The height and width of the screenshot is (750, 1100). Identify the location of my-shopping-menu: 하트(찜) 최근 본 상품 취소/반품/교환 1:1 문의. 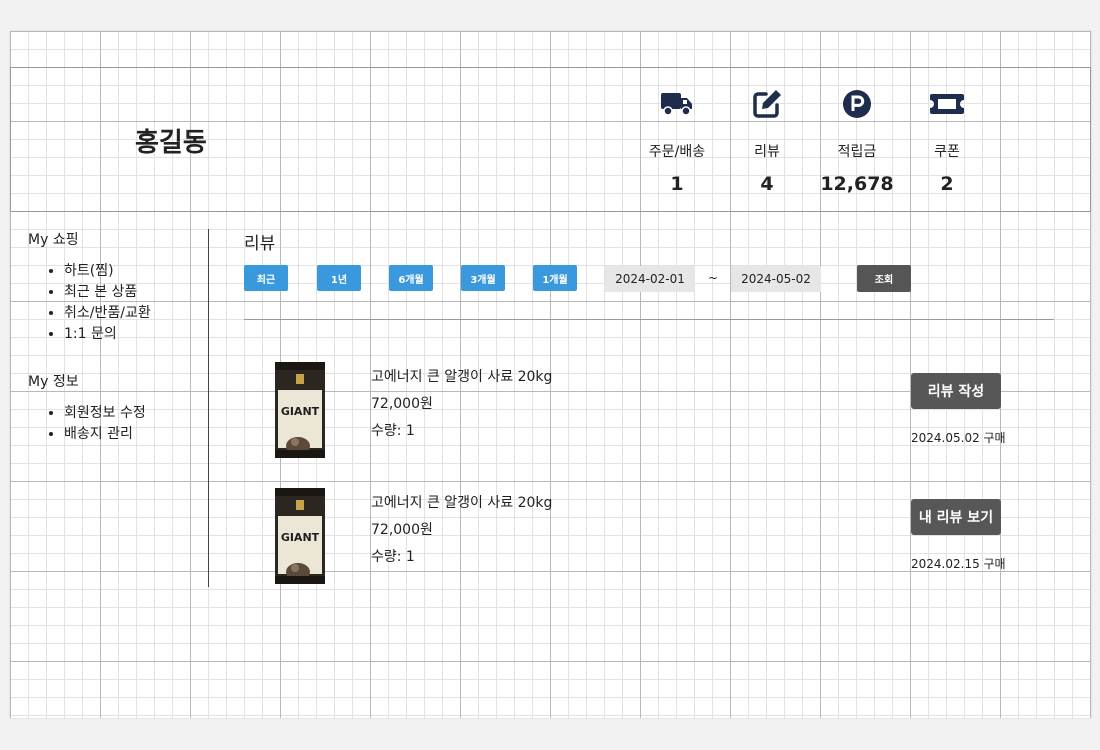
(118, 303).